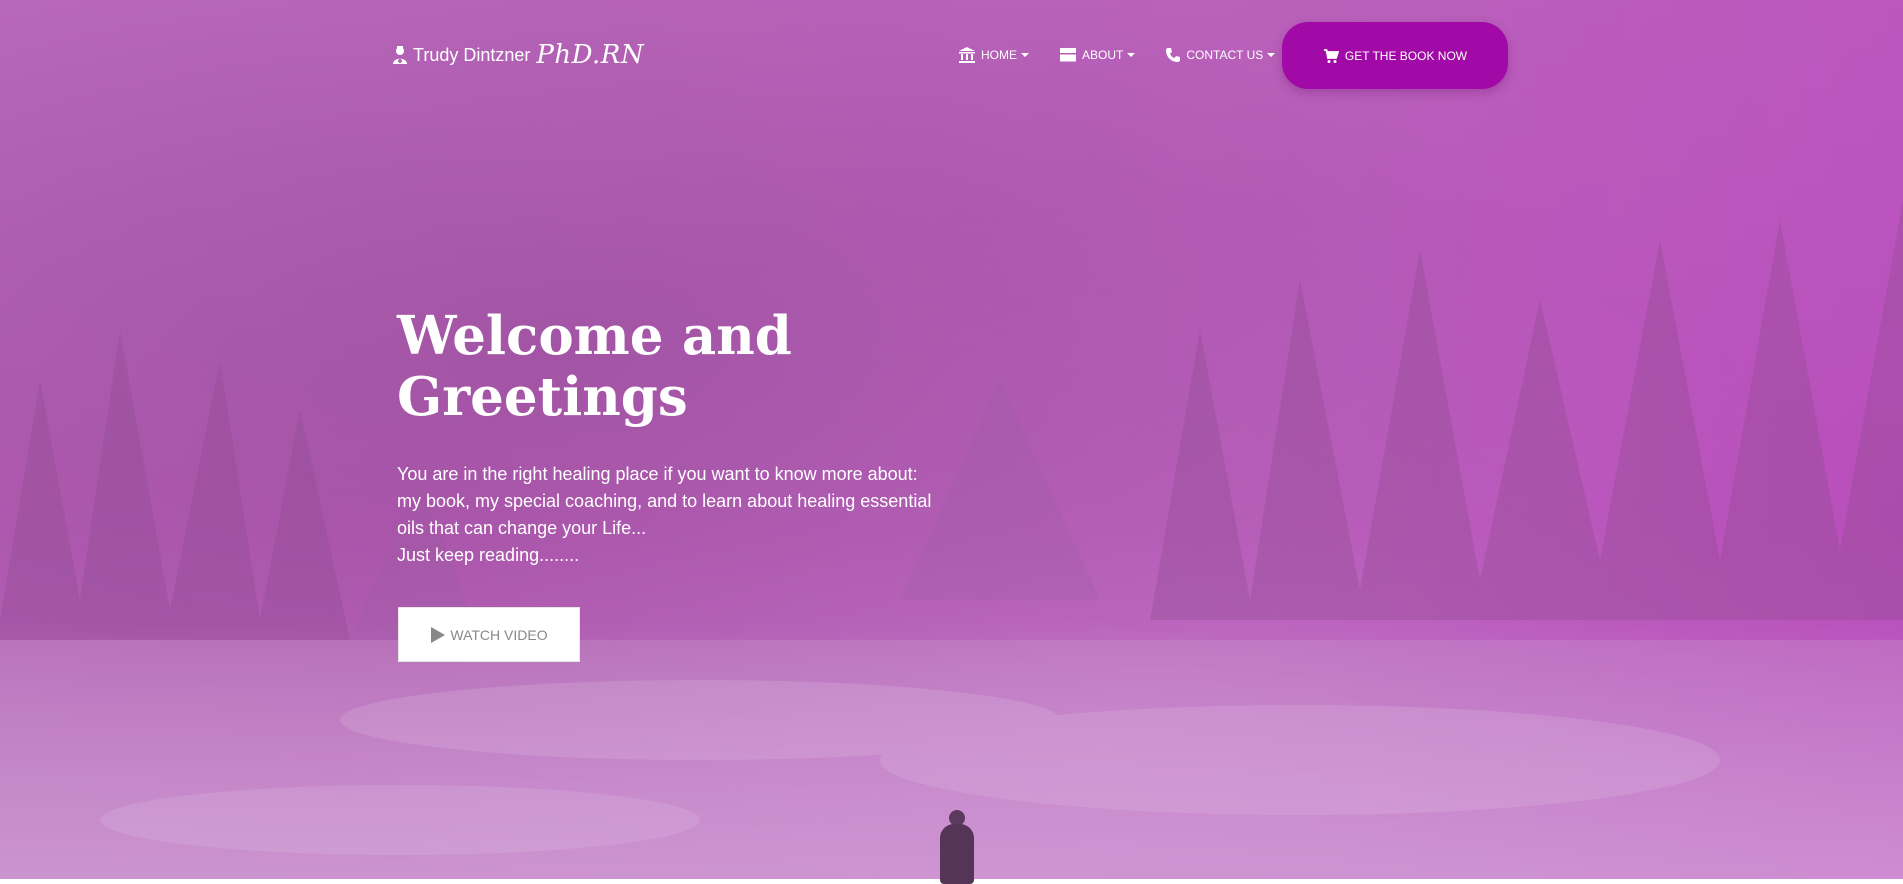 The image size is (1903, 884). Describe the element at coordinates (1068, 55) in the screenshot. I see `layout-icon` at that location.